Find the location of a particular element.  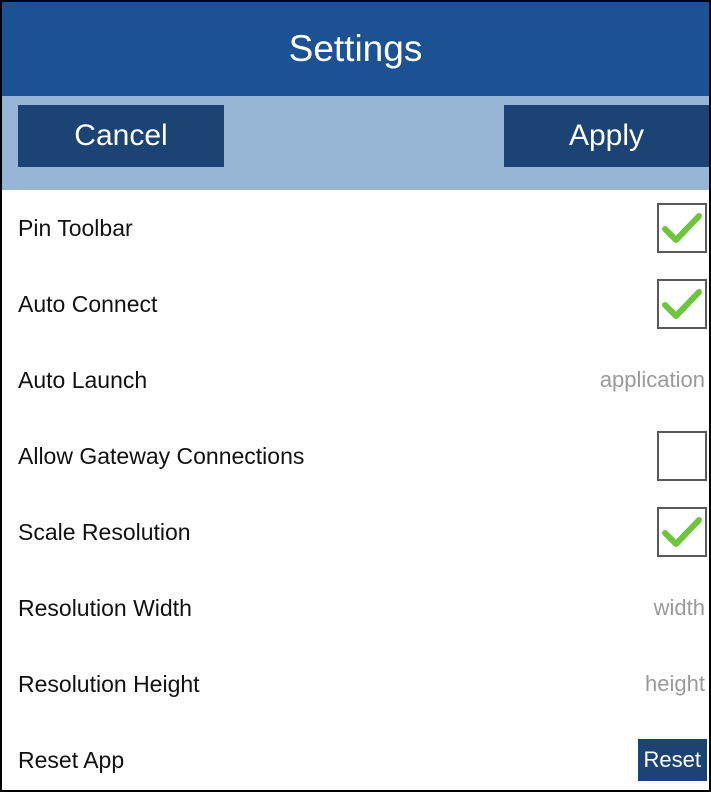

scale-resolution-checkbox is located at coordinates (682, 532).